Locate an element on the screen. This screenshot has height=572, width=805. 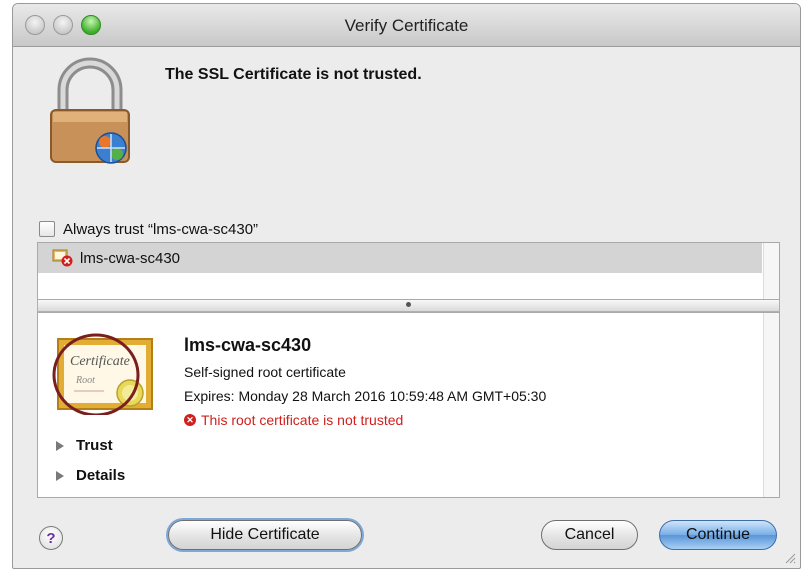
certificate-name: lms-cwa-sc430 is located at coordinates (248, 345).